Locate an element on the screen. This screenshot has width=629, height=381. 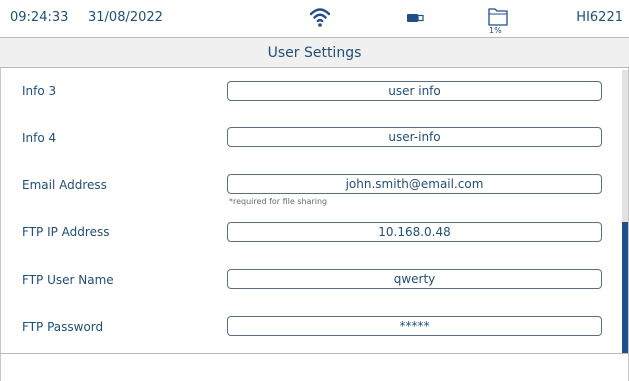
setting-row-info4: Info 4 user-info is located at coordinates (314, 138).